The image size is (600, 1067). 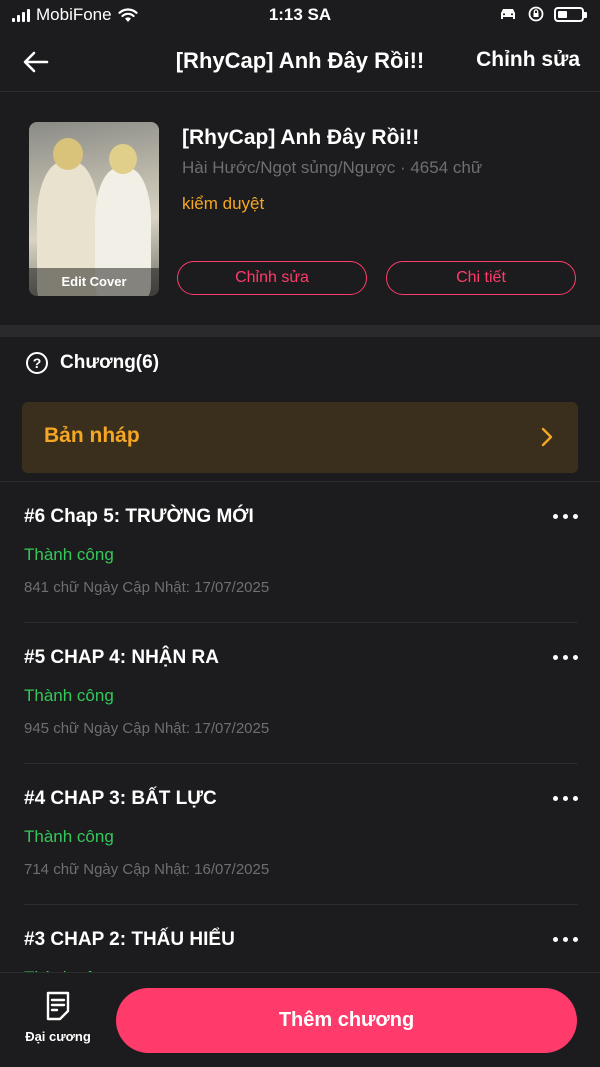 What do you see at coordinates (110, 362) in the screenshot?
I see `chapters-count: Chương(6)` at bounding box center [110, 362].